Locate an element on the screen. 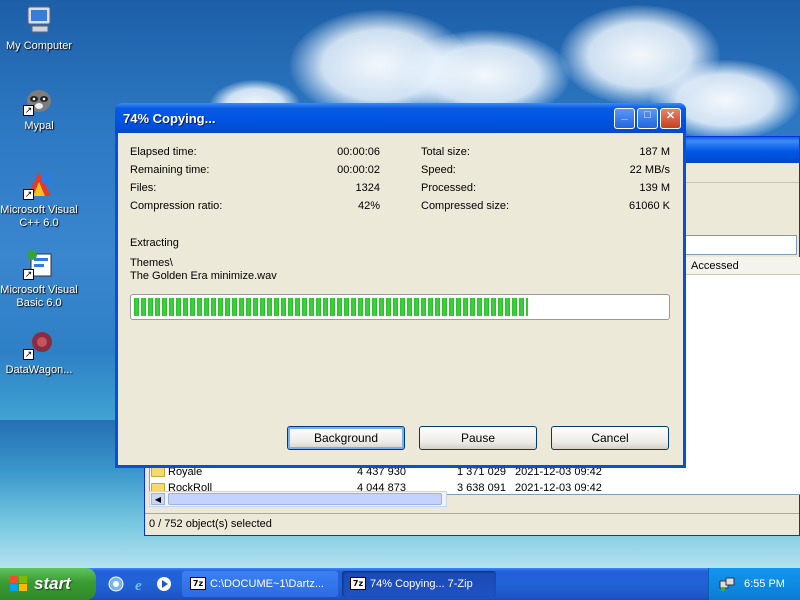 The image size is (800, 600). taskbar-button-copy-progress: 7z 74% Copying... 7-Zip is located at coordinates (419, 584).